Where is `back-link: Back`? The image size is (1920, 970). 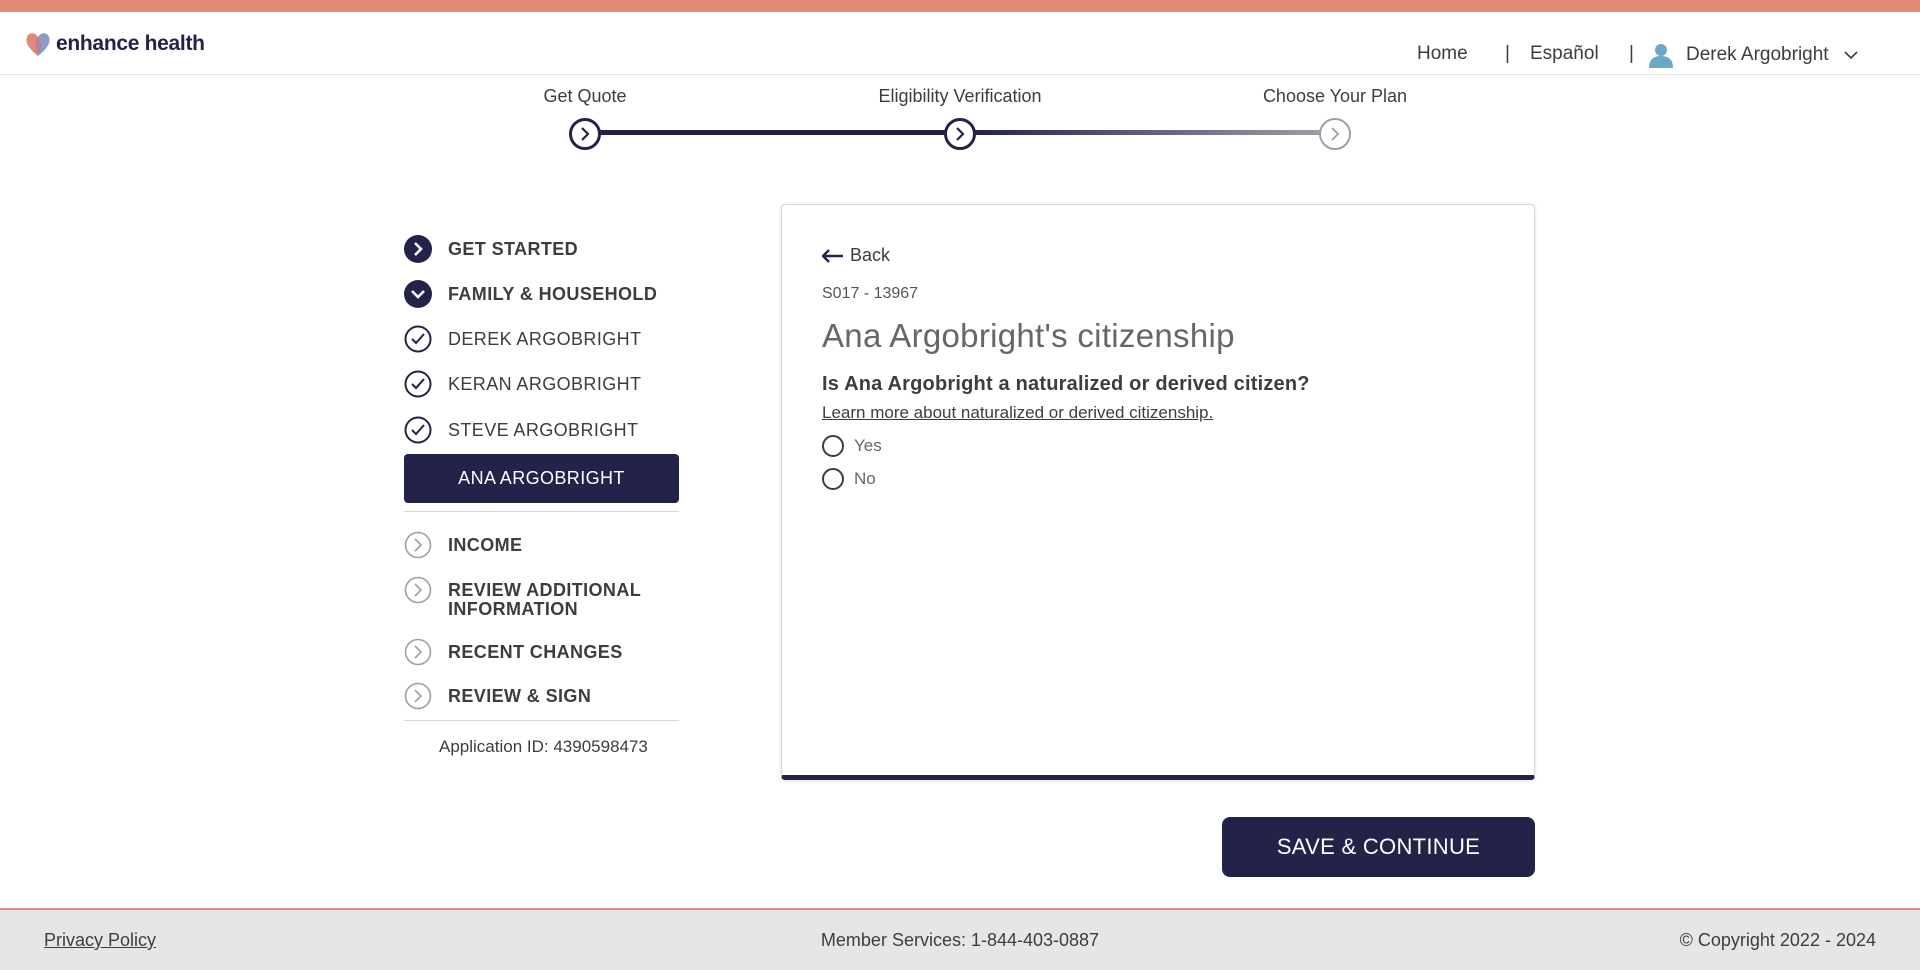
back-link: Back is located at coordinates (856, 255).